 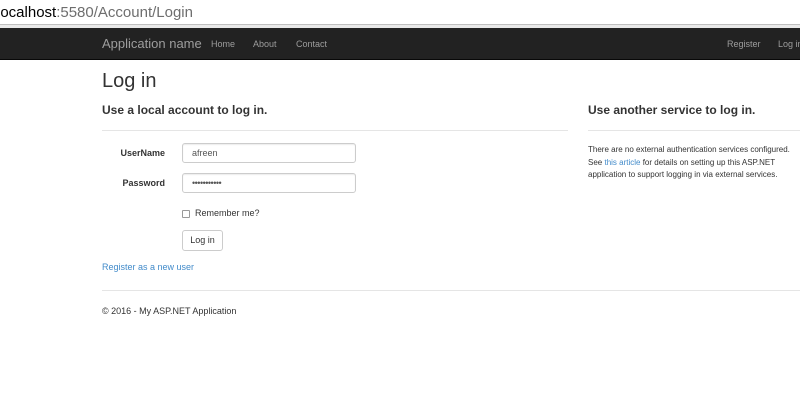 I want to click on password-label: Password, so click(x=143, y=183).